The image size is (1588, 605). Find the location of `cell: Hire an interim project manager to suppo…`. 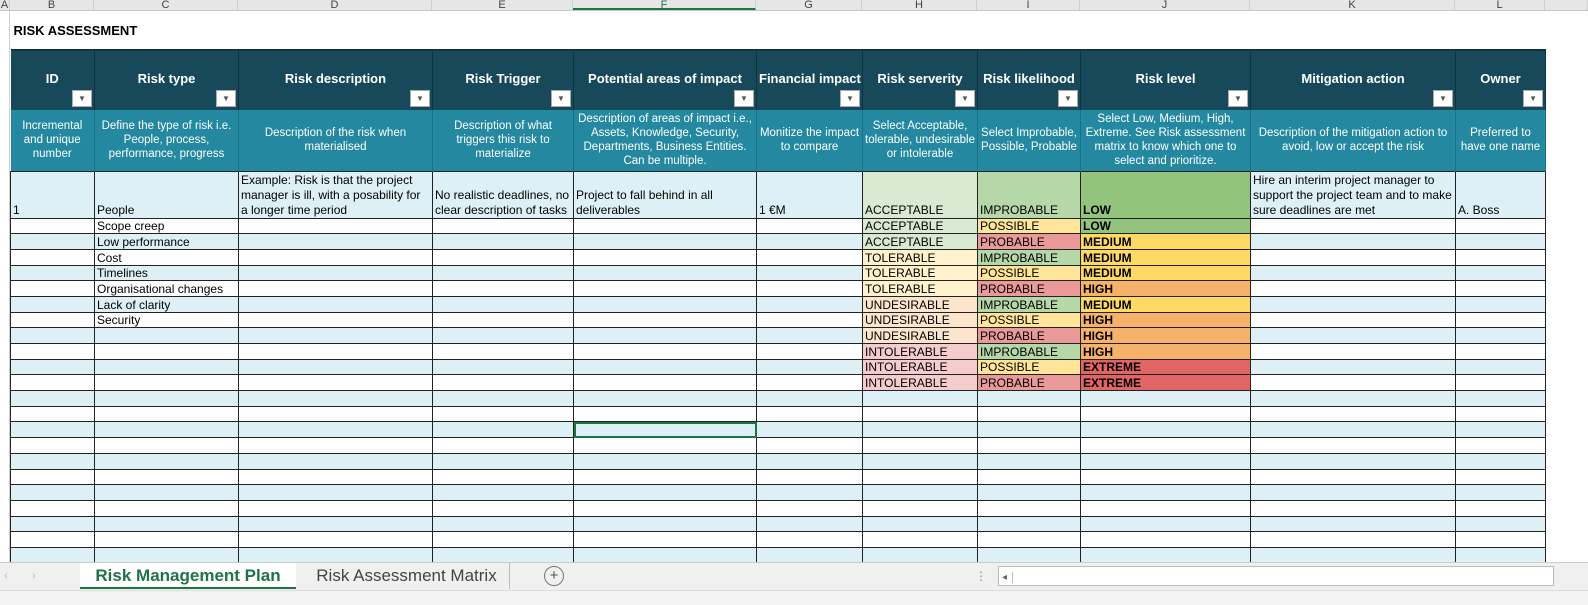

cell: Hire an interim project manager to suppo… is located at coordinates (1353, 194).